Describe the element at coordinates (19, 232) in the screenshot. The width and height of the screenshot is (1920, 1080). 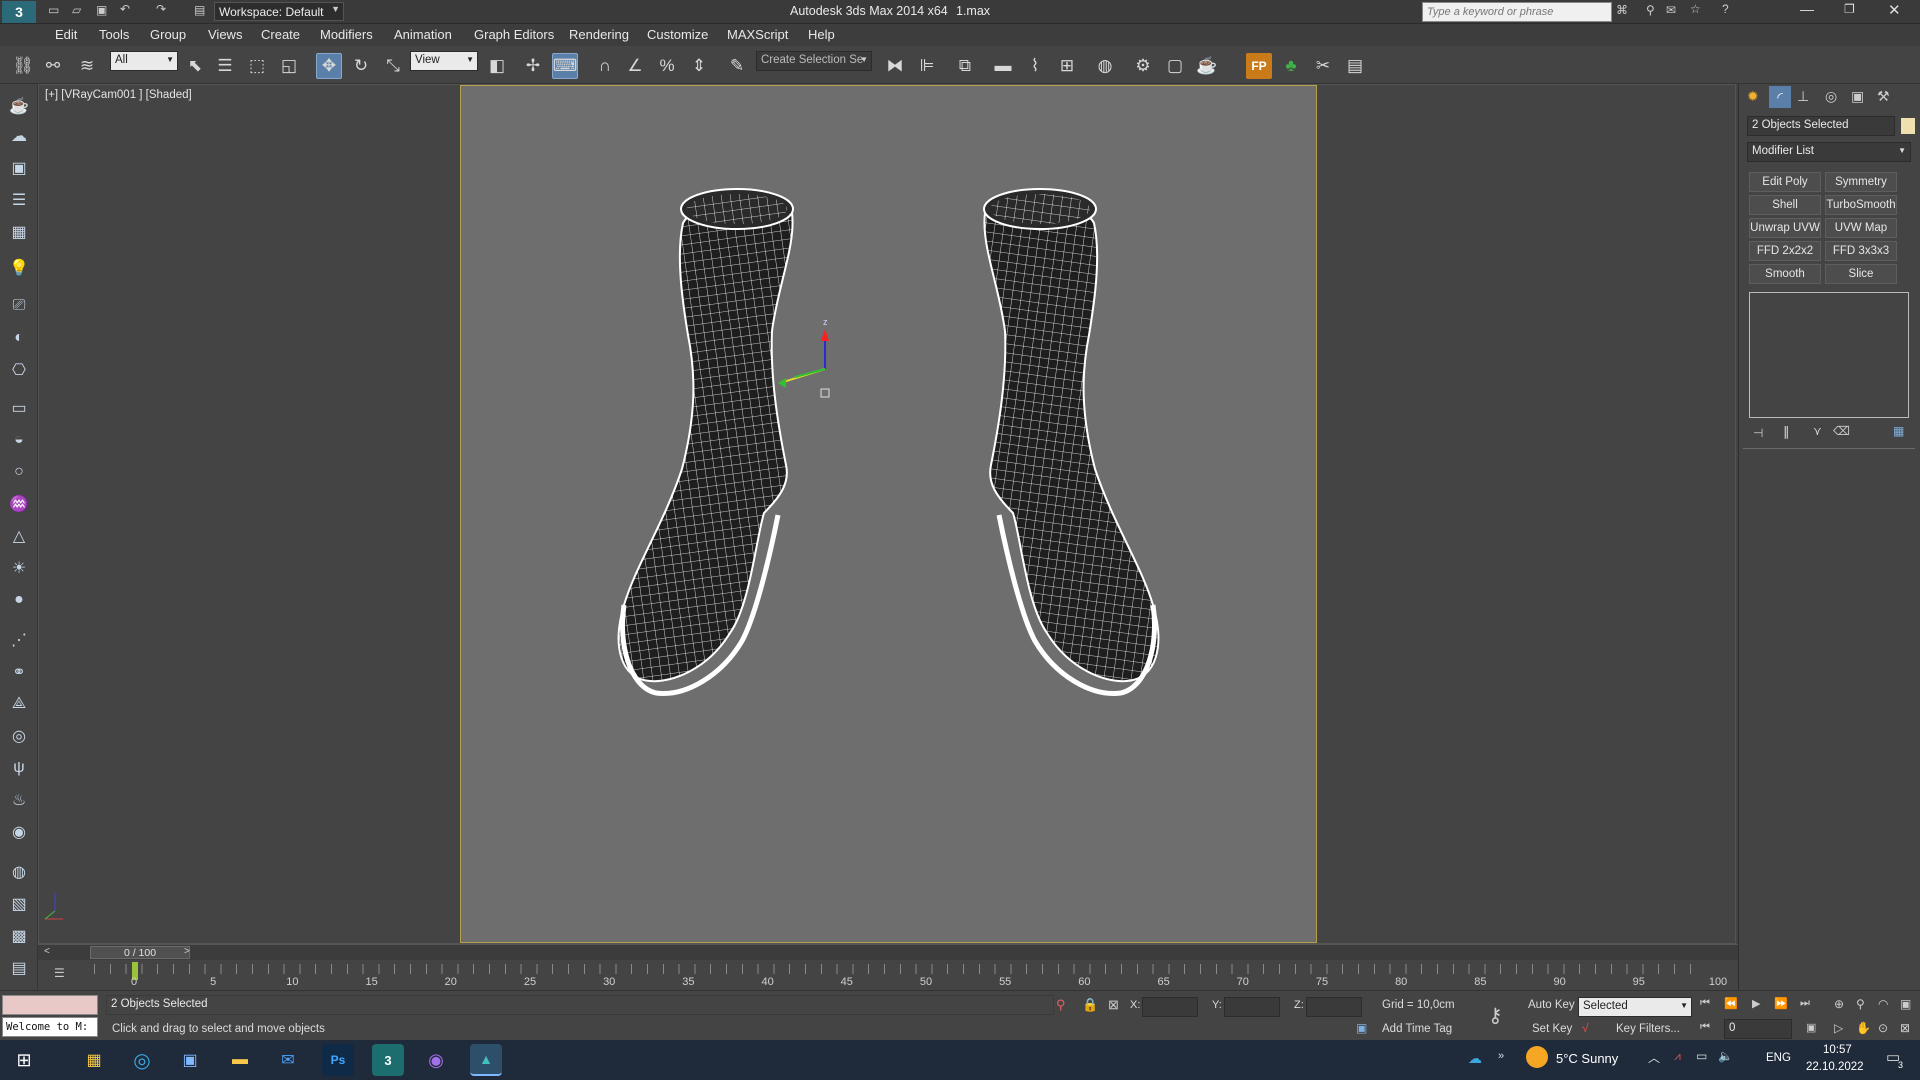
I see `table-icon: ▦` at that location.